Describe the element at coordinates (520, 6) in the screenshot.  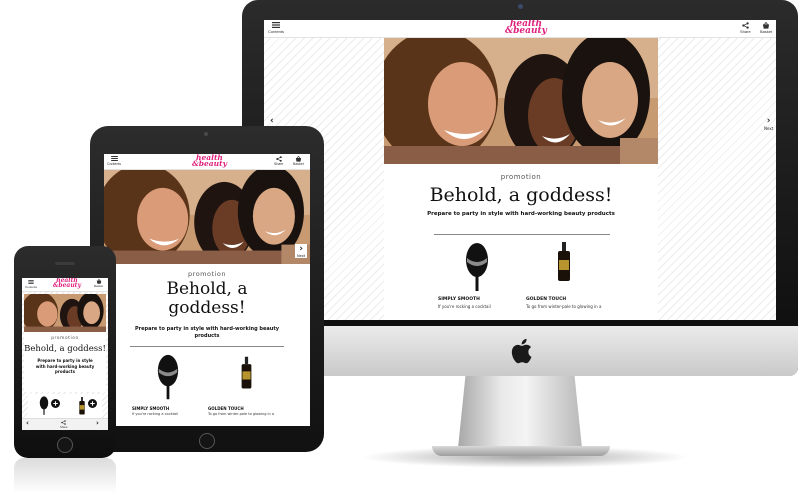
I see `imac-camera` at that location.